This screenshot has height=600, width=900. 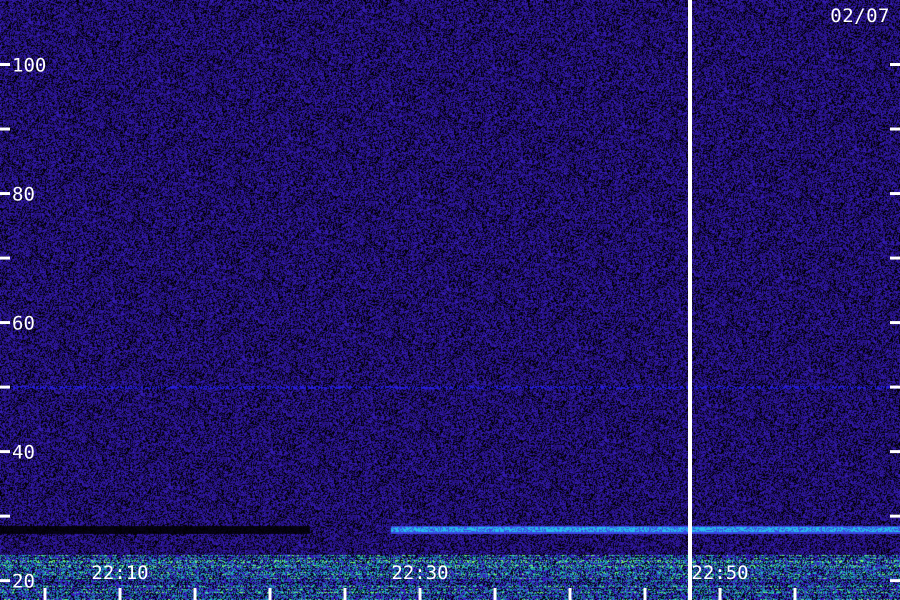 I want to click on y-tick-label: 20, so click(x=23, y=582).